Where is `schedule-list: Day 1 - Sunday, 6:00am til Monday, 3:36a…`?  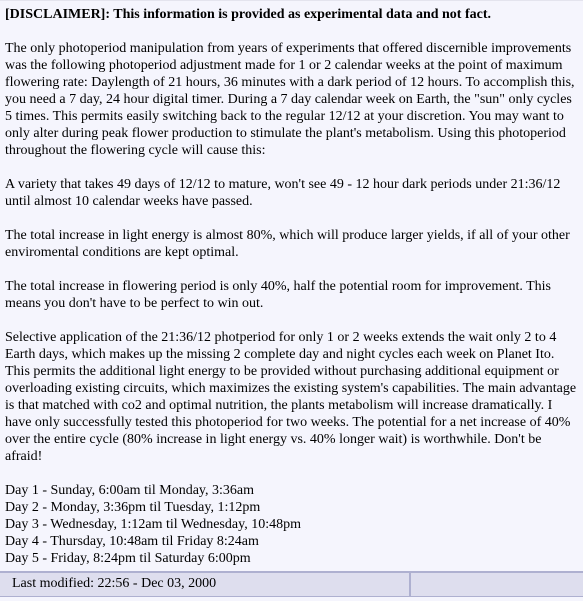 schedule-list: Day 1 - Sunday, 6:00am til Monday, 3:36a… is located at coordinates (293, 524).